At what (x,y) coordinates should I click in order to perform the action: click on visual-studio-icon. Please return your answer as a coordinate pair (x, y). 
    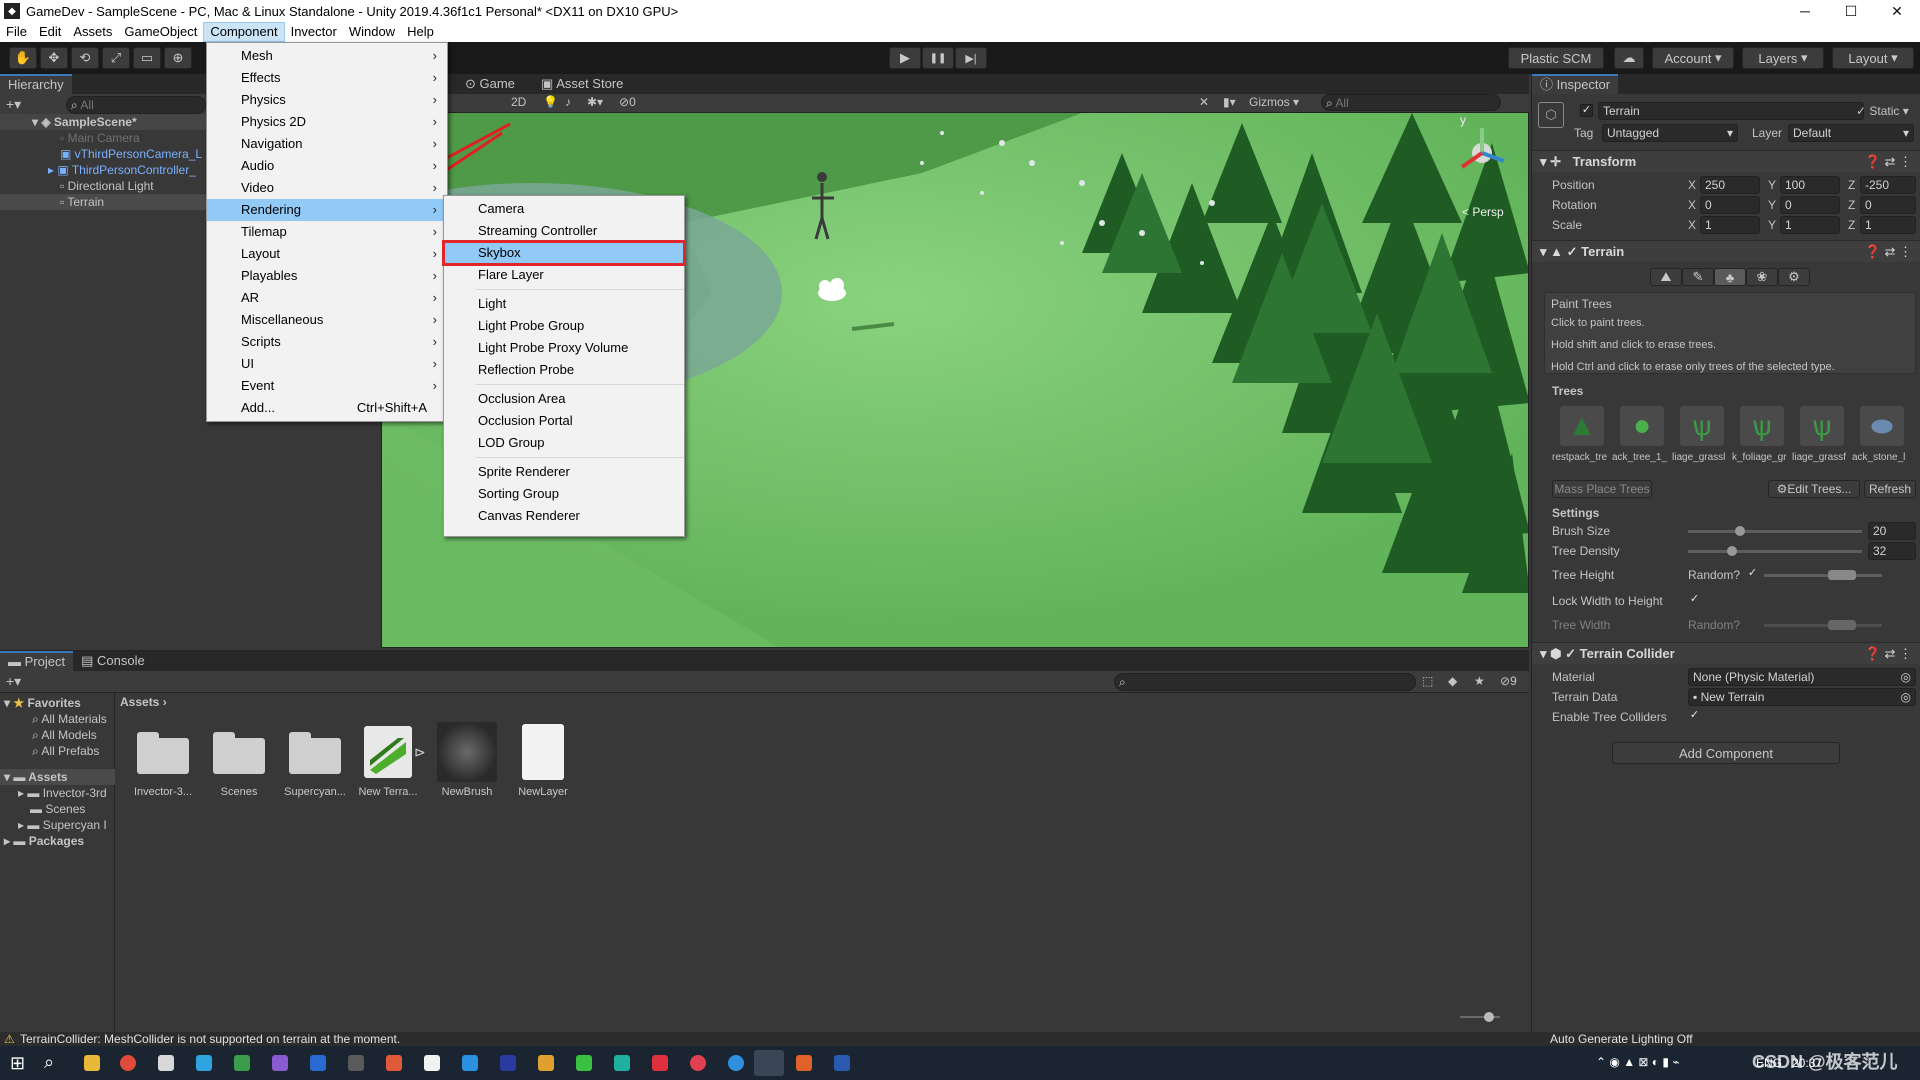
    Looking at the image, I should click on (280, 1063).